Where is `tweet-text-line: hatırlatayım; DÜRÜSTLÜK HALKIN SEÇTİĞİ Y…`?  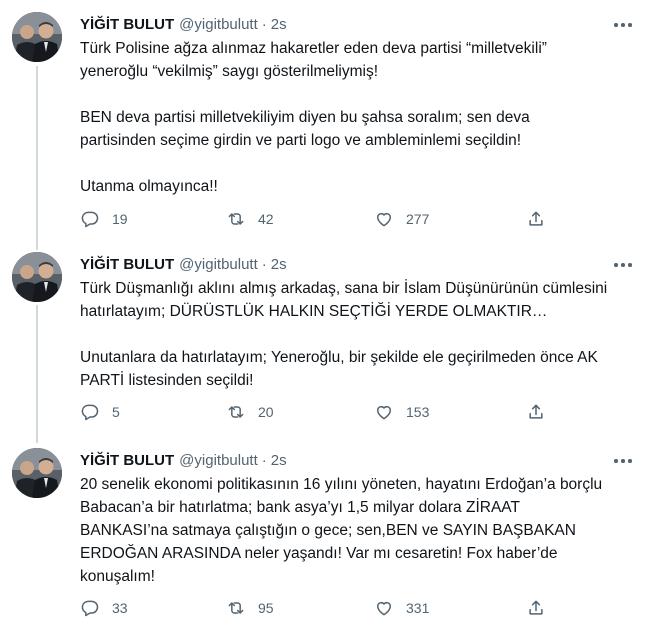 tweet-text-line: hatırlatayım; DÜRÜSTLÜK HALKIN SEÇTİĞİ Y… is located at coordinates (314, 311).